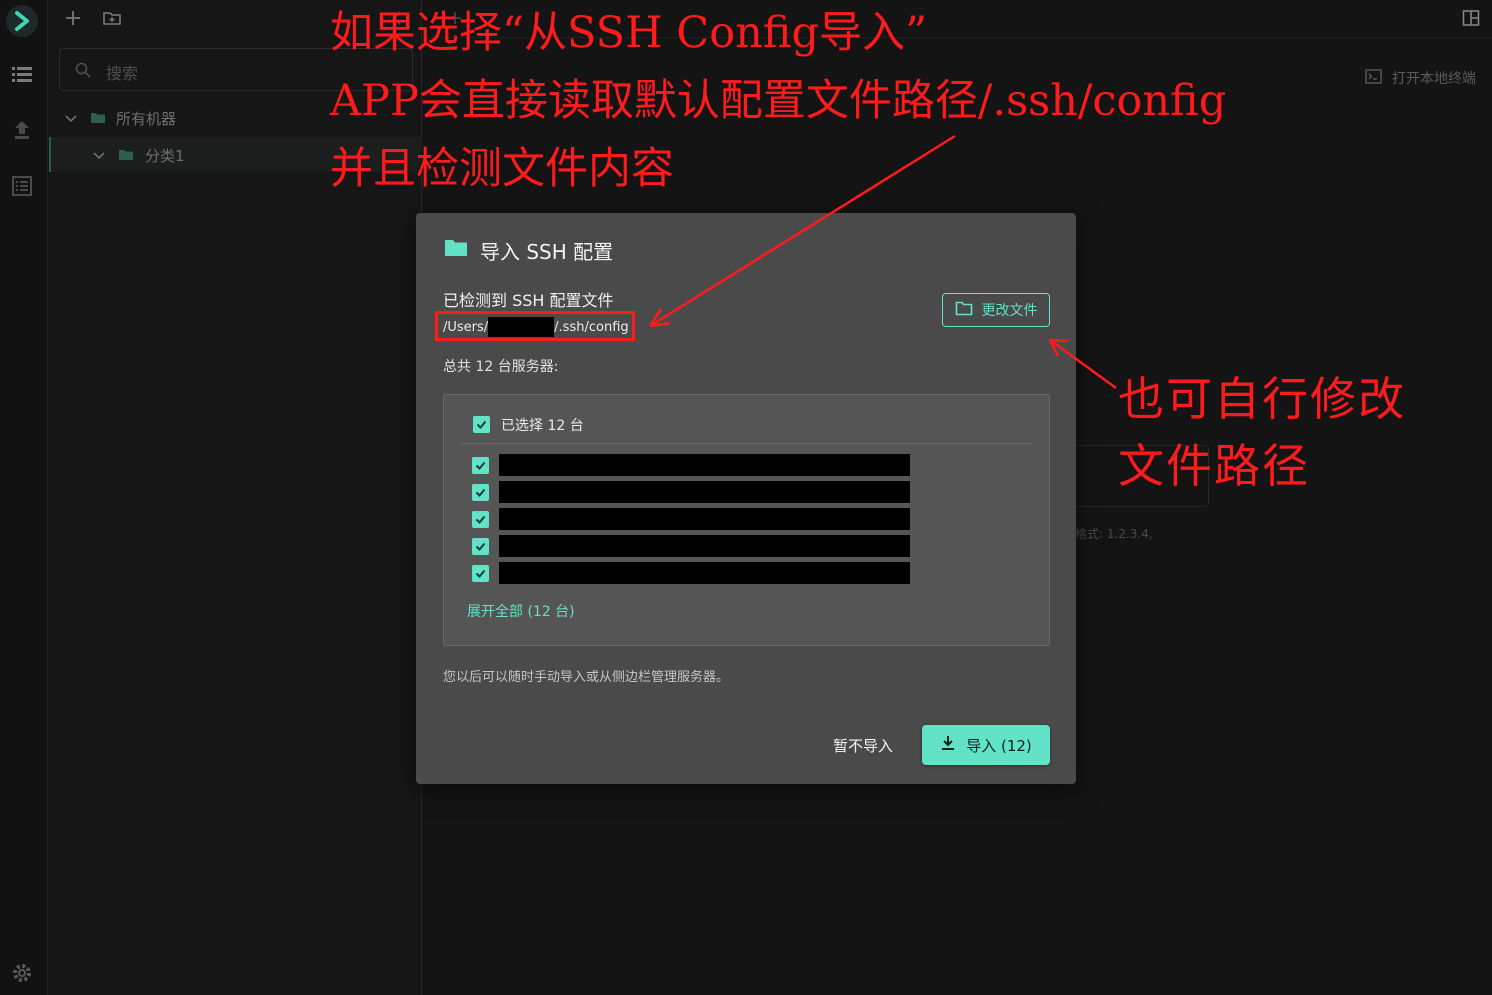 Image resolution: width=1492 pixels, height=995 pixels. I want to click on log-list-icon, so click(22, 186).